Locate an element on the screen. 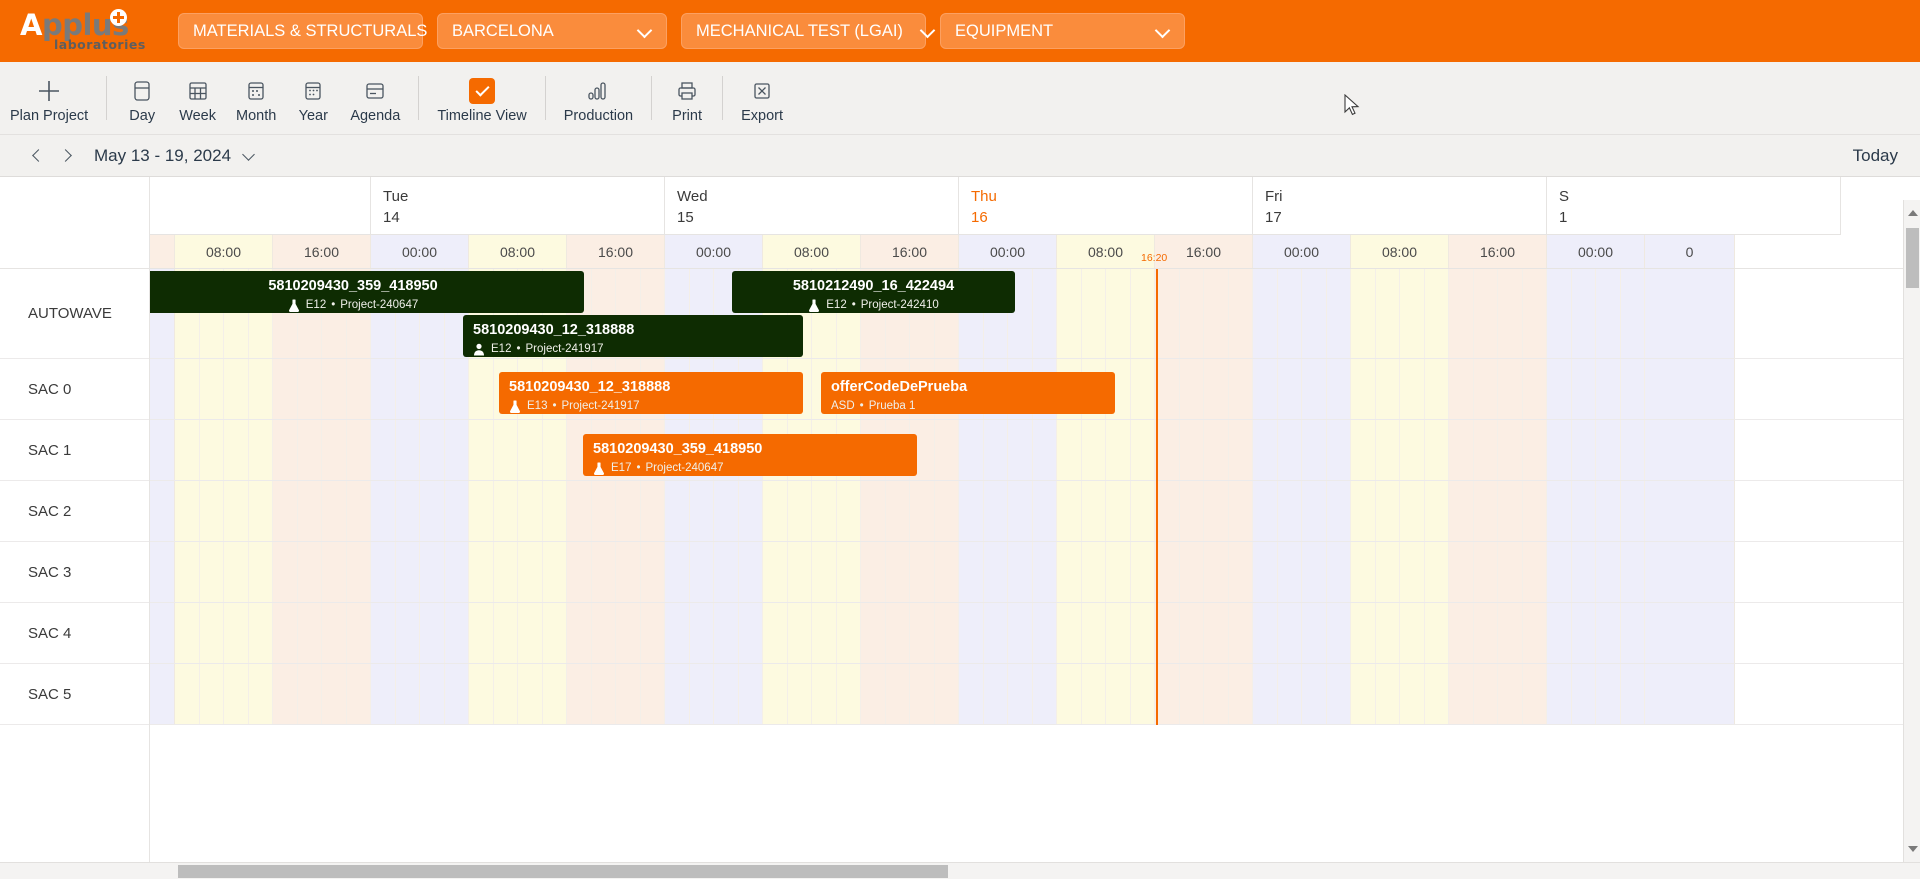 This screenshot has width=1920, height=879. previous-period-button is located at coordinates (37, 156).